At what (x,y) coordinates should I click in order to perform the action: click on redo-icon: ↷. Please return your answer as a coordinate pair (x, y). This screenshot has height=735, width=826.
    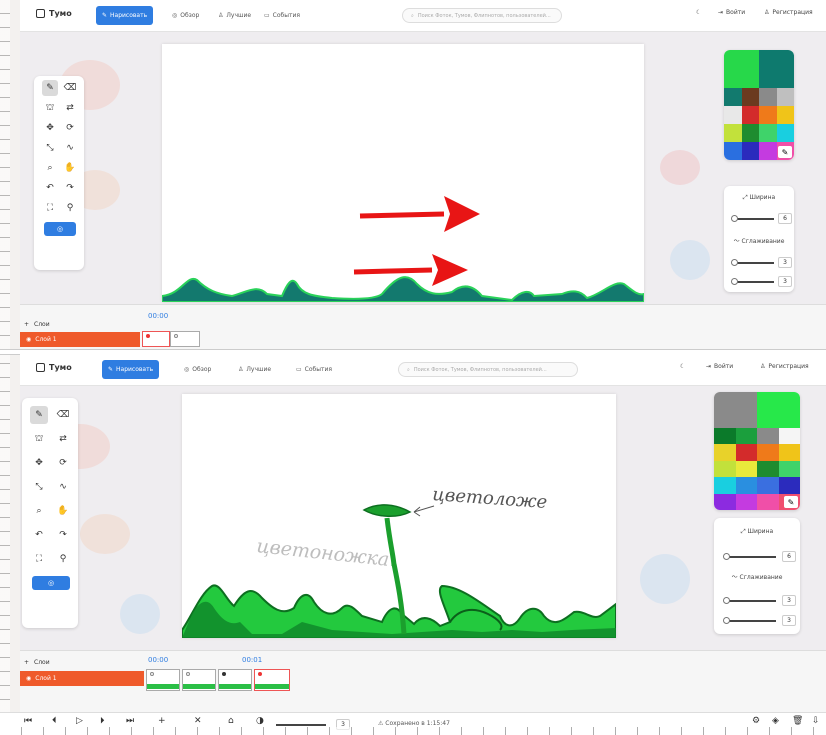
    Looking at the image, I should click on (63, 535).